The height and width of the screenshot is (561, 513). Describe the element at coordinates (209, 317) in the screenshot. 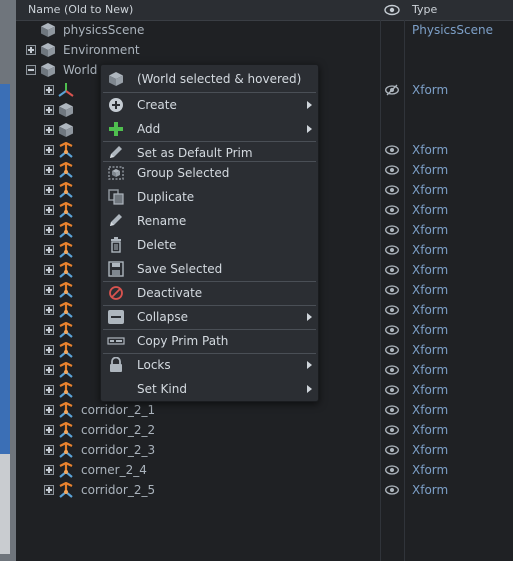

I see `menu-item-collapse: Collapse` at that location.